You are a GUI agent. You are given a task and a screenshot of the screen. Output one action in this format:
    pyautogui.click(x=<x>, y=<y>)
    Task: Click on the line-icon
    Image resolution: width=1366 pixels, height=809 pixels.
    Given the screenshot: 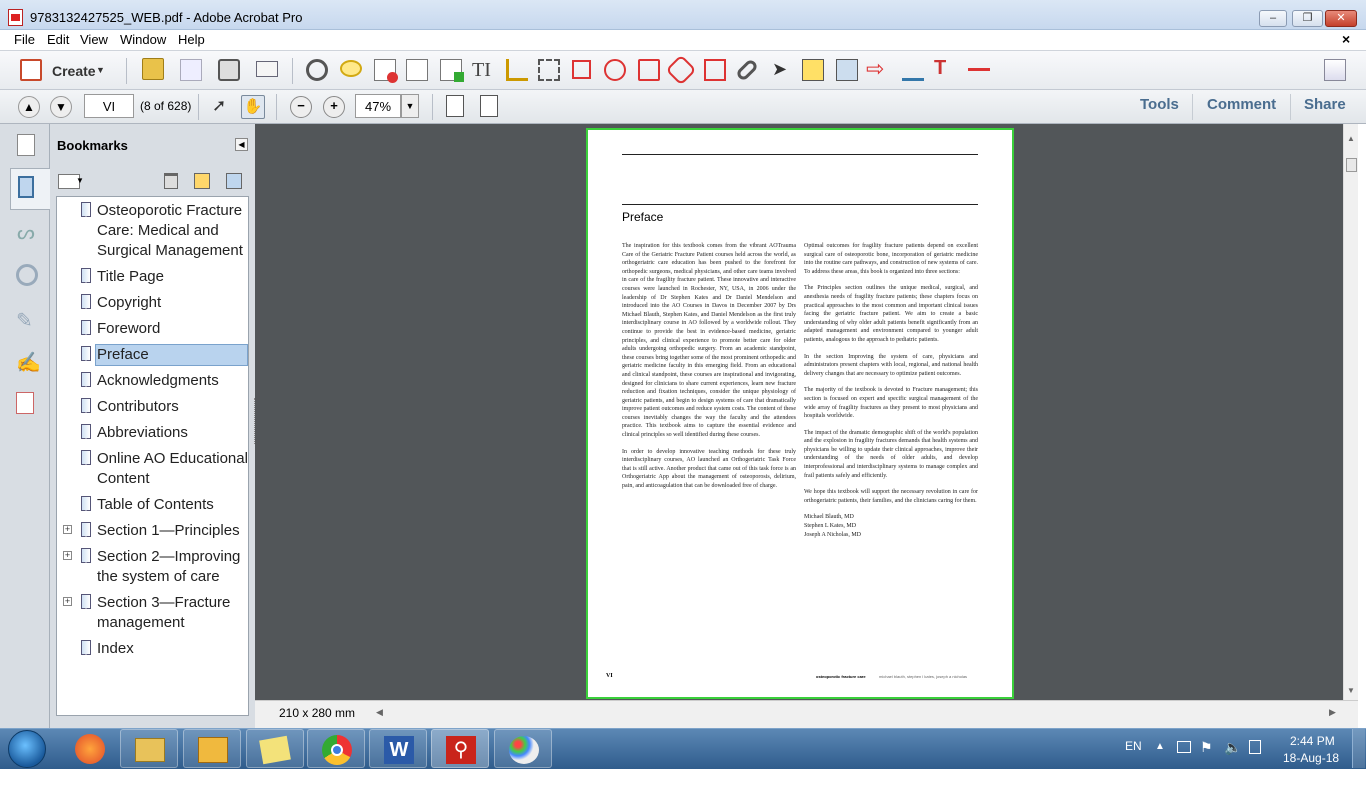 What is the action you would take?
    pyautogui.click(x=979, y=69)
    